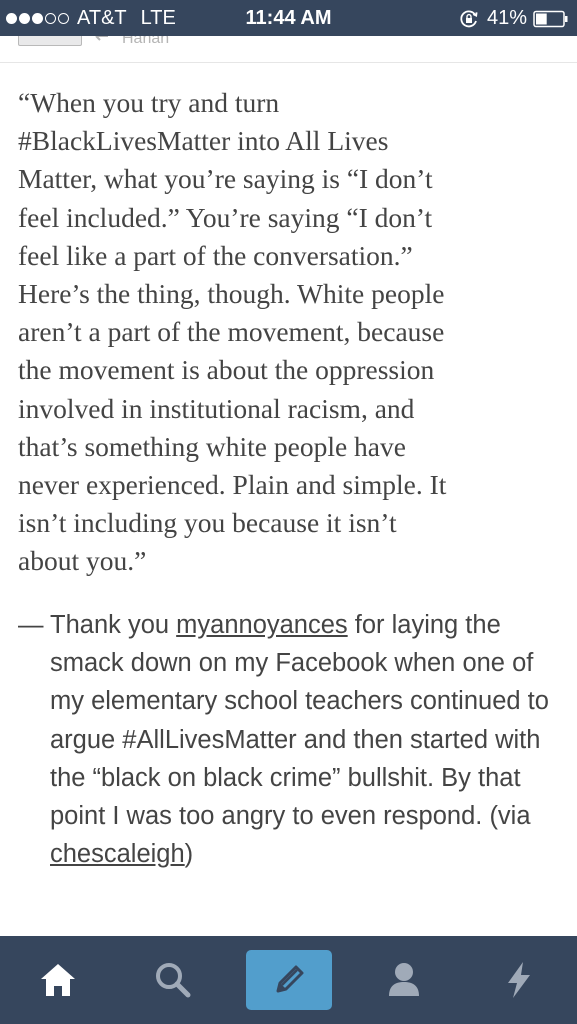 The height and width of the screenshot is (1024, 577). I want to click on quote-line: about you.”, so click(82, 561).